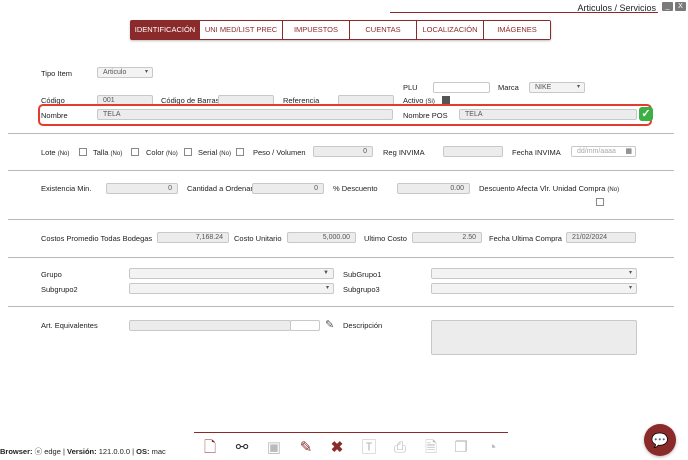  Describe the element at coordinates (447, 237) in the screenshot. I see `ultimo-costo-input: 2.50` at that location.